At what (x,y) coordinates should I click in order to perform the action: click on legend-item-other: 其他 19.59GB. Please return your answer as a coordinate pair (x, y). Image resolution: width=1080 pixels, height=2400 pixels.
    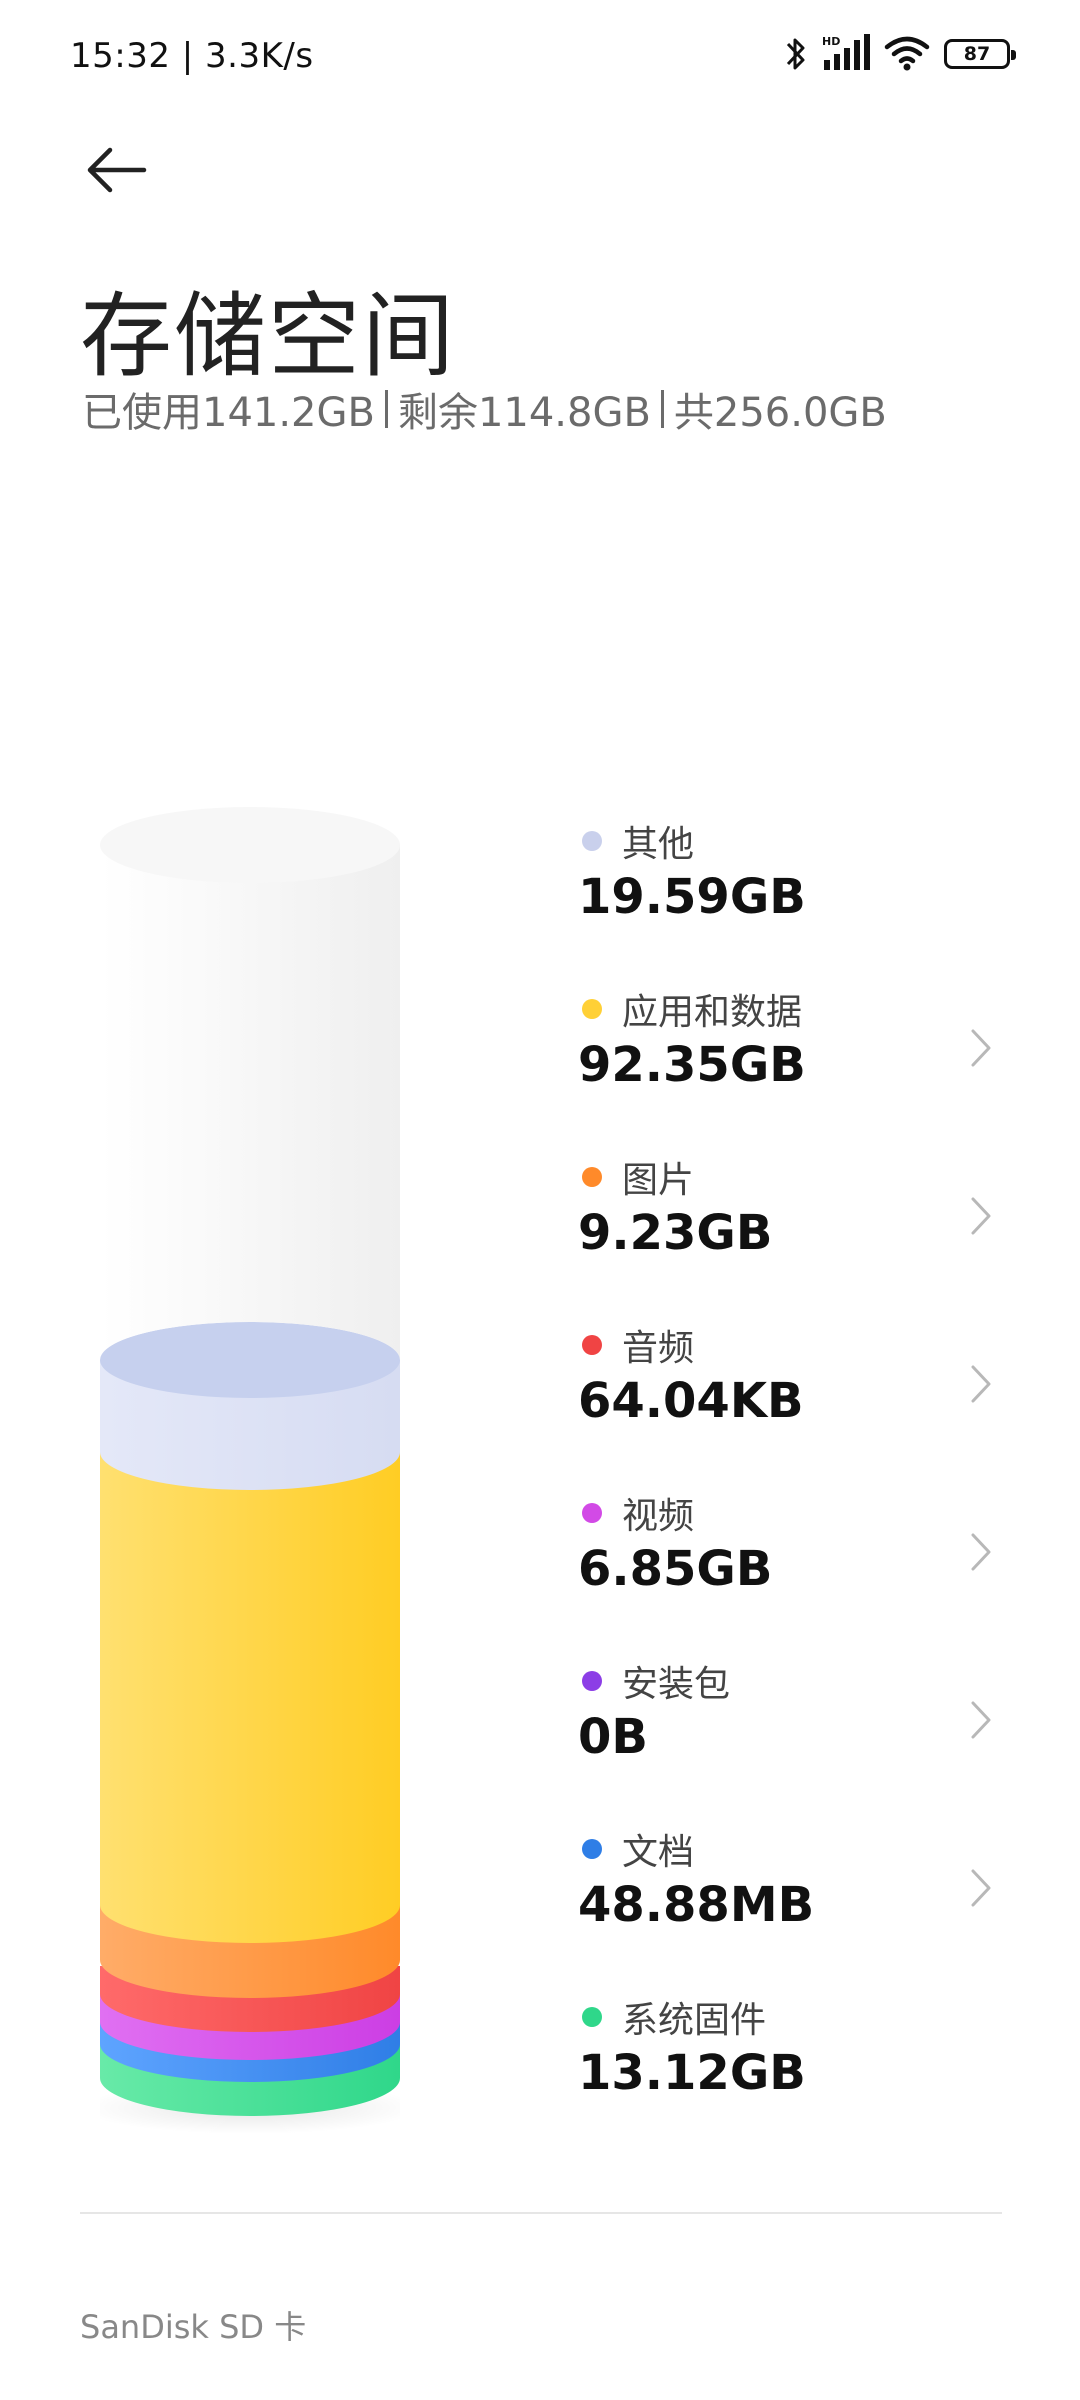
    Looking at the image, I should click on (788, 875).